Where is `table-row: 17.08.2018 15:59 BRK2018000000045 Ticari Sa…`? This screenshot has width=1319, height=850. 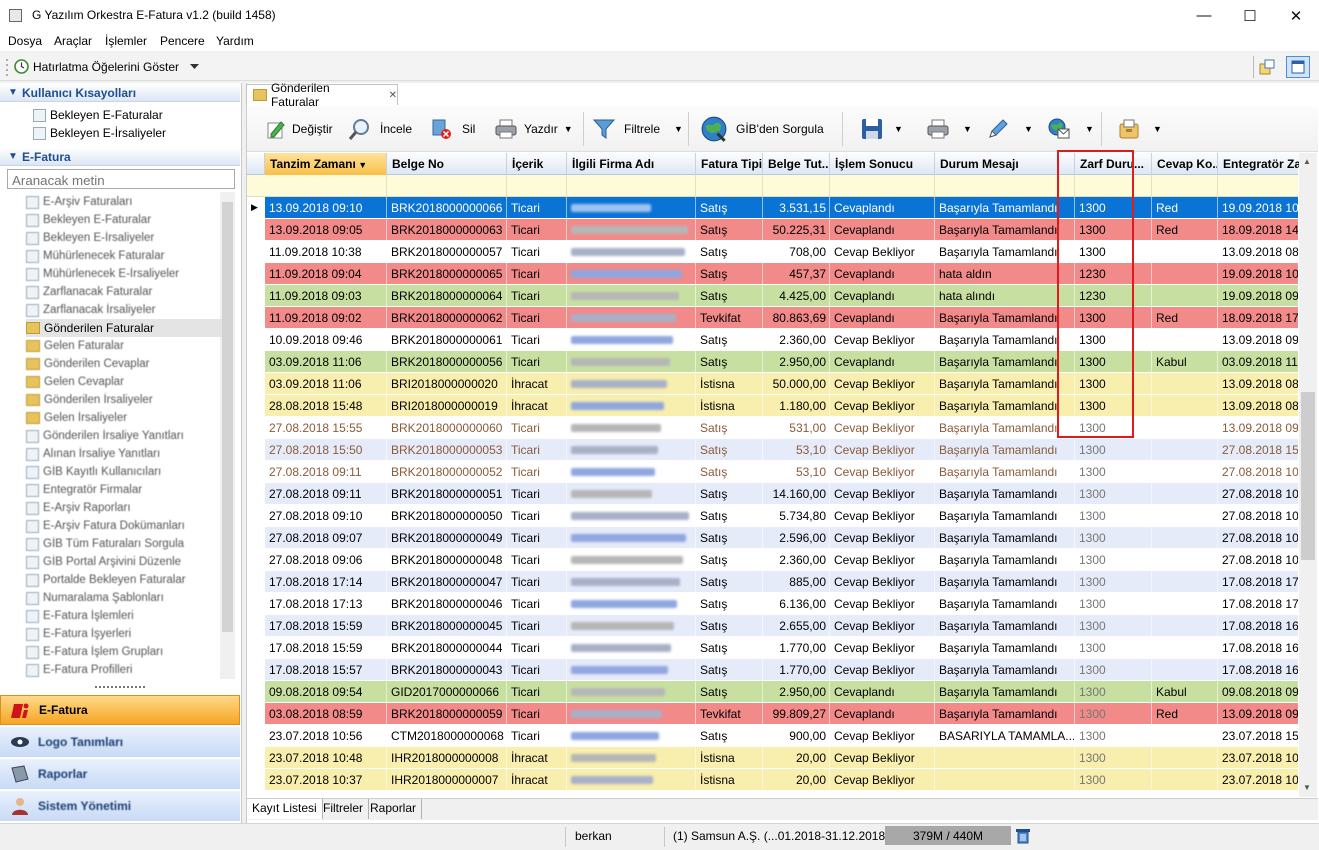
table-row: 17.08.2018 15:59 BRK2018000000045 Ticari Sa… is located at coordinates (772, 626).